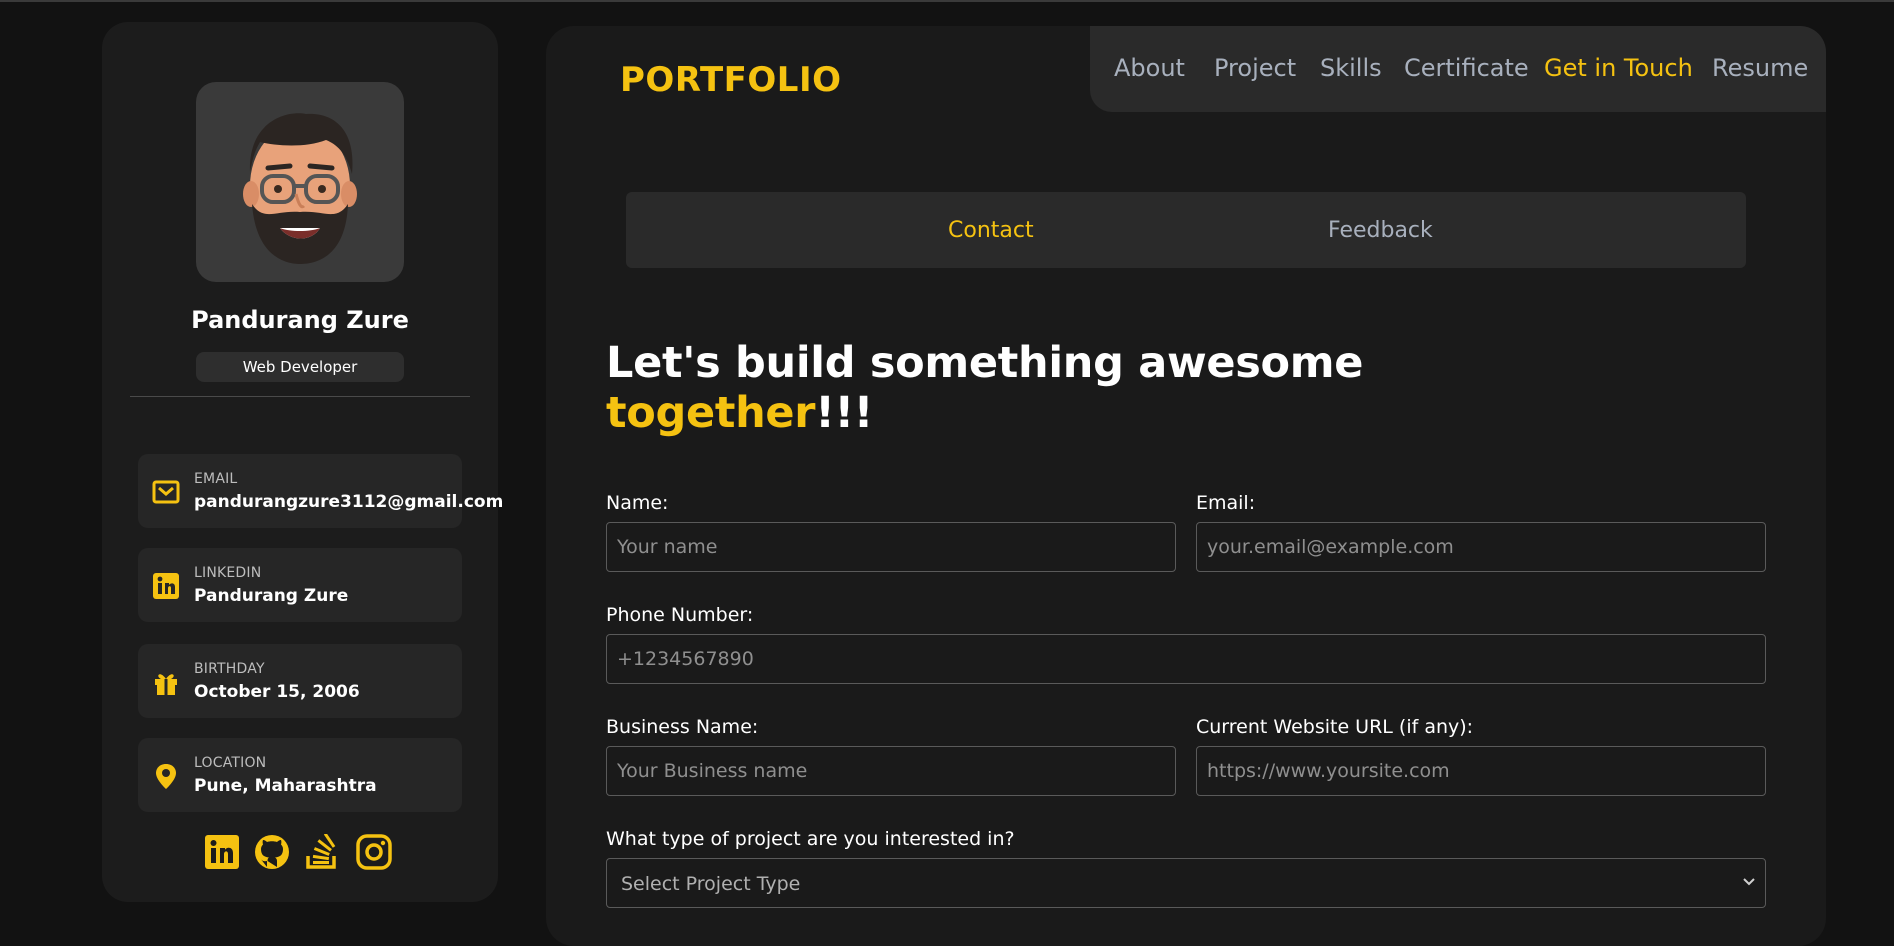 The height and width of the screenshot is (946, 1894). What do you see at coordinates (230, 763) in the screenshot?
I see `info-label: LOCATION` at bounding box center [230, 763].